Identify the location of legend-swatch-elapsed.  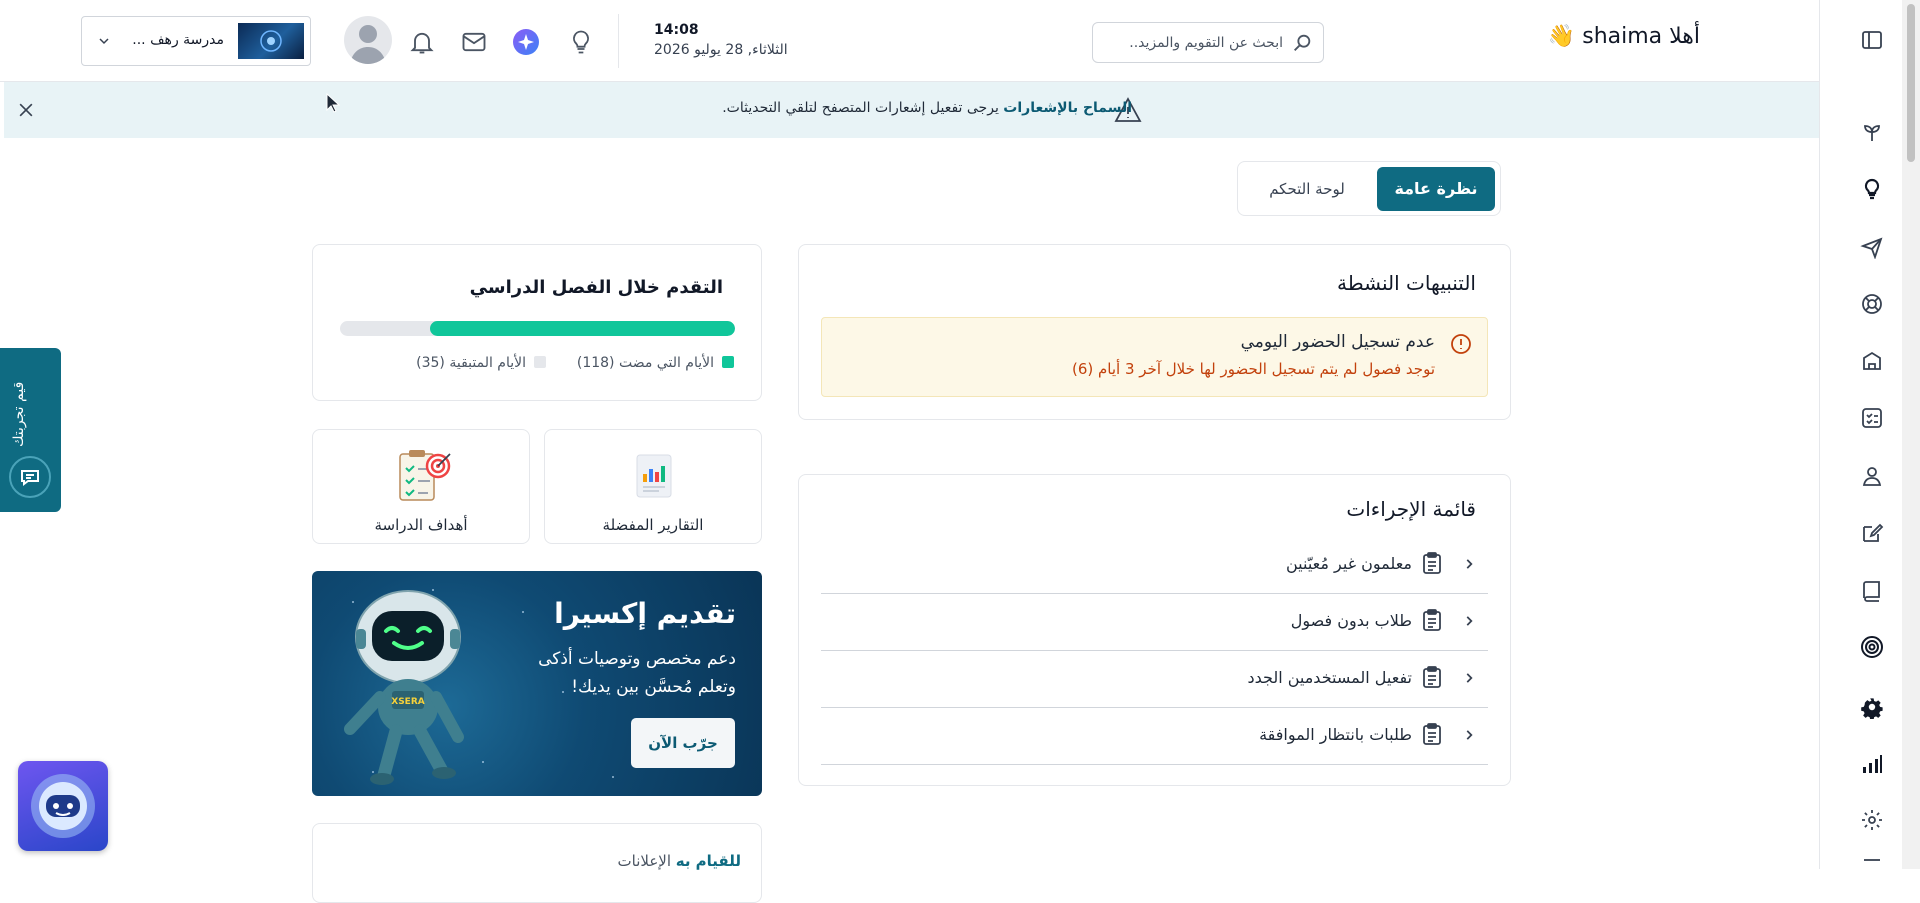
(728, 362).